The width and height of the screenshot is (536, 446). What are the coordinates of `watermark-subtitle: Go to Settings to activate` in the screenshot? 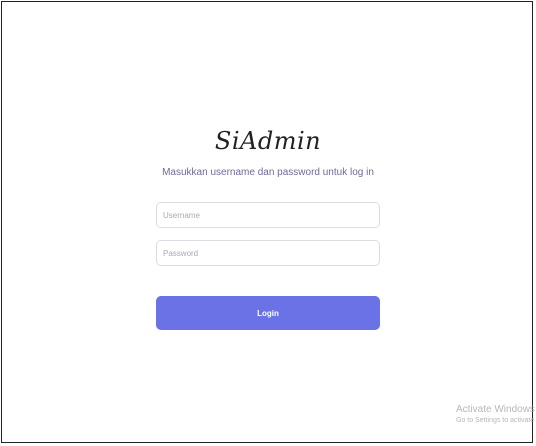 It's located at (495, 420).